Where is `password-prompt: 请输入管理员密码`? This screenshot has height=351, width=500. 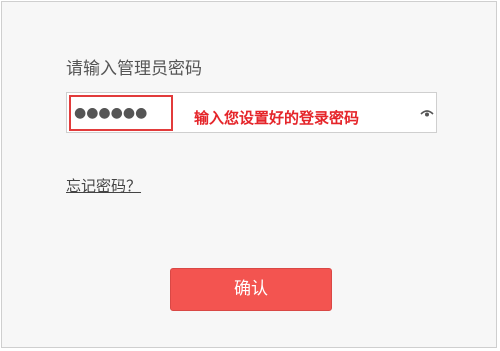
password-prompt: 请输入管理员密码 is located at coordinates (134, 69).